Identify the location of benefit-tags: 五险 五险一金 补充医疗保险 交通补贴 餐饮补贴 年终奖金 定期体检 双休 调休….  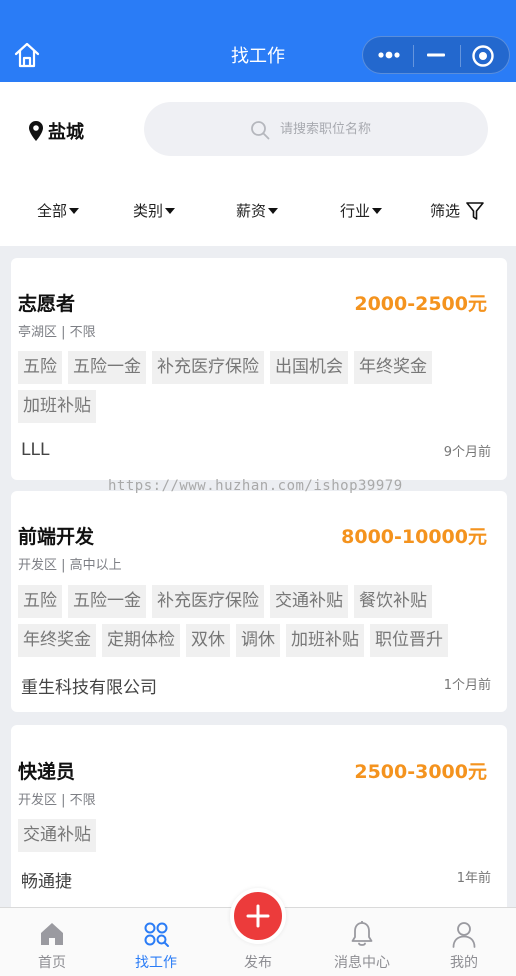
(258, 624).